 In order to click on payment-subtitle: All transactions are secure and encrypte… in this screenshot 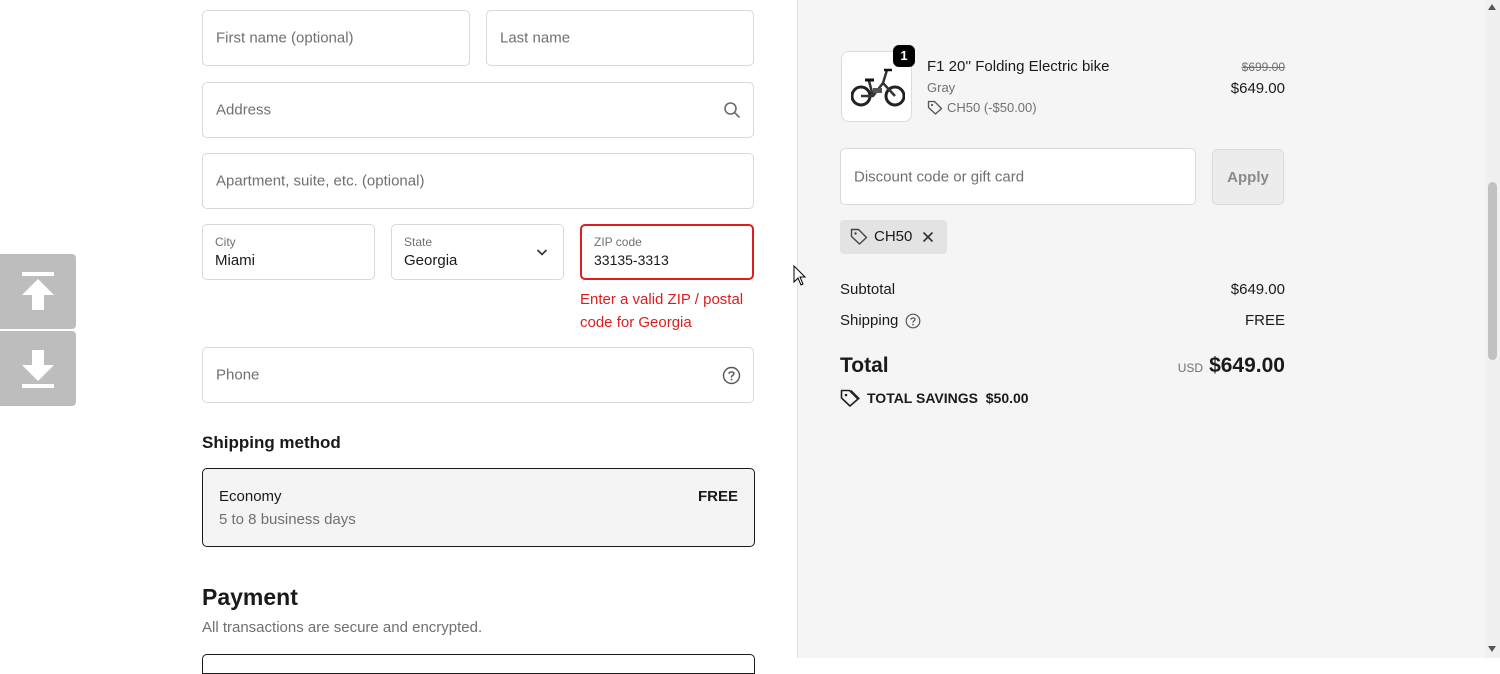, I will do `click(342, 627)`.